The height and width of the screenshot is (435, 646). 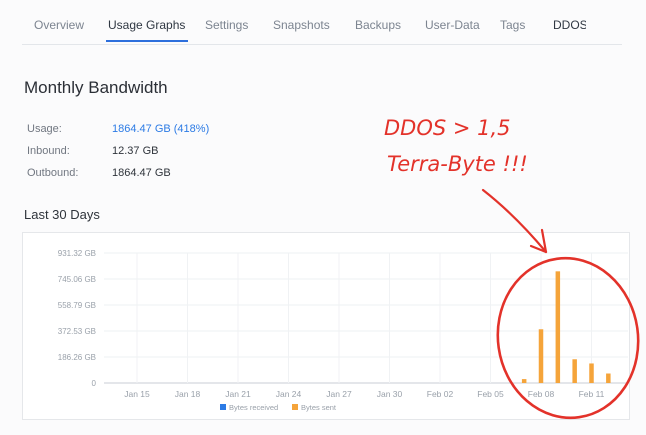 I want to click on y-tick-label: 372.53 GB, so click(x=77, y=331).